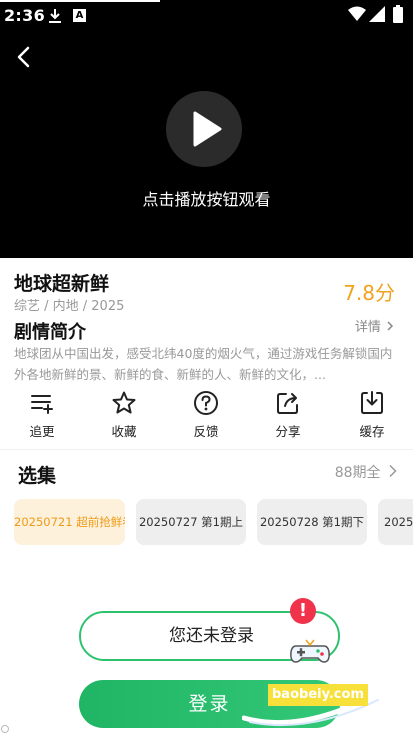 The image size is (413, 734). Describe the element at coordinates (191, 522) in the screenshot. I see `episode-item: 20250727 第1期上` at that location.